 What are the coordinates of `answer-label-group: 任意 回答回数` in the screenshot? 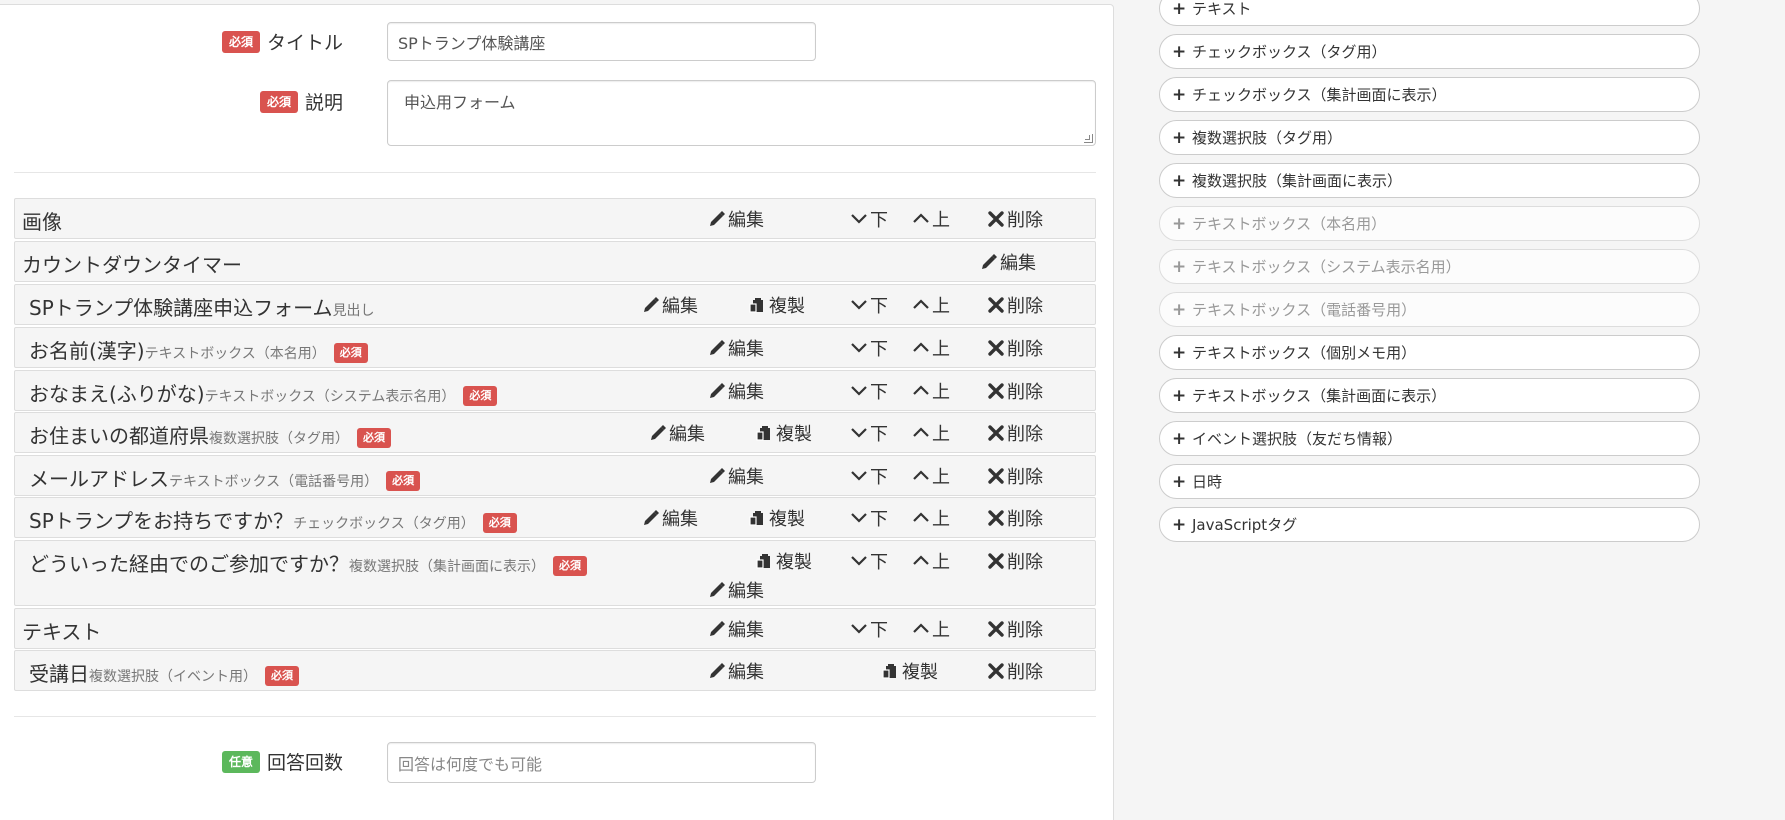 It's located at (282, 761).